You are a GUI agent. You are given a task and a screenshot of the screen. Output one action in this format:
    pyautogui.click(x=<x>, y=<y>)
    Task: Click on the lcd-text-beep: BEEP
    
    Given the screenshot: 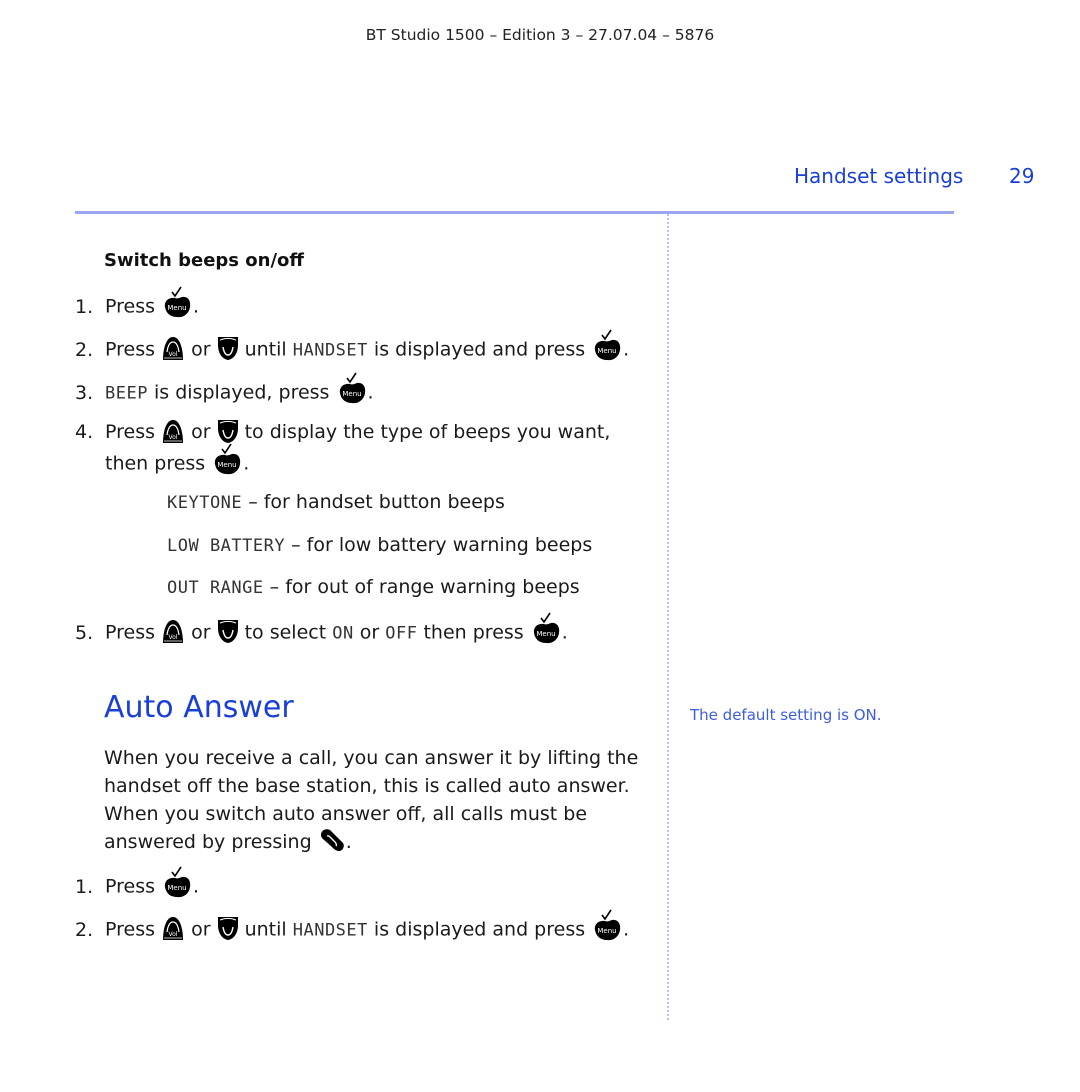 What is the action you would take?
    pyautogui.click(x=126, y=393)
    